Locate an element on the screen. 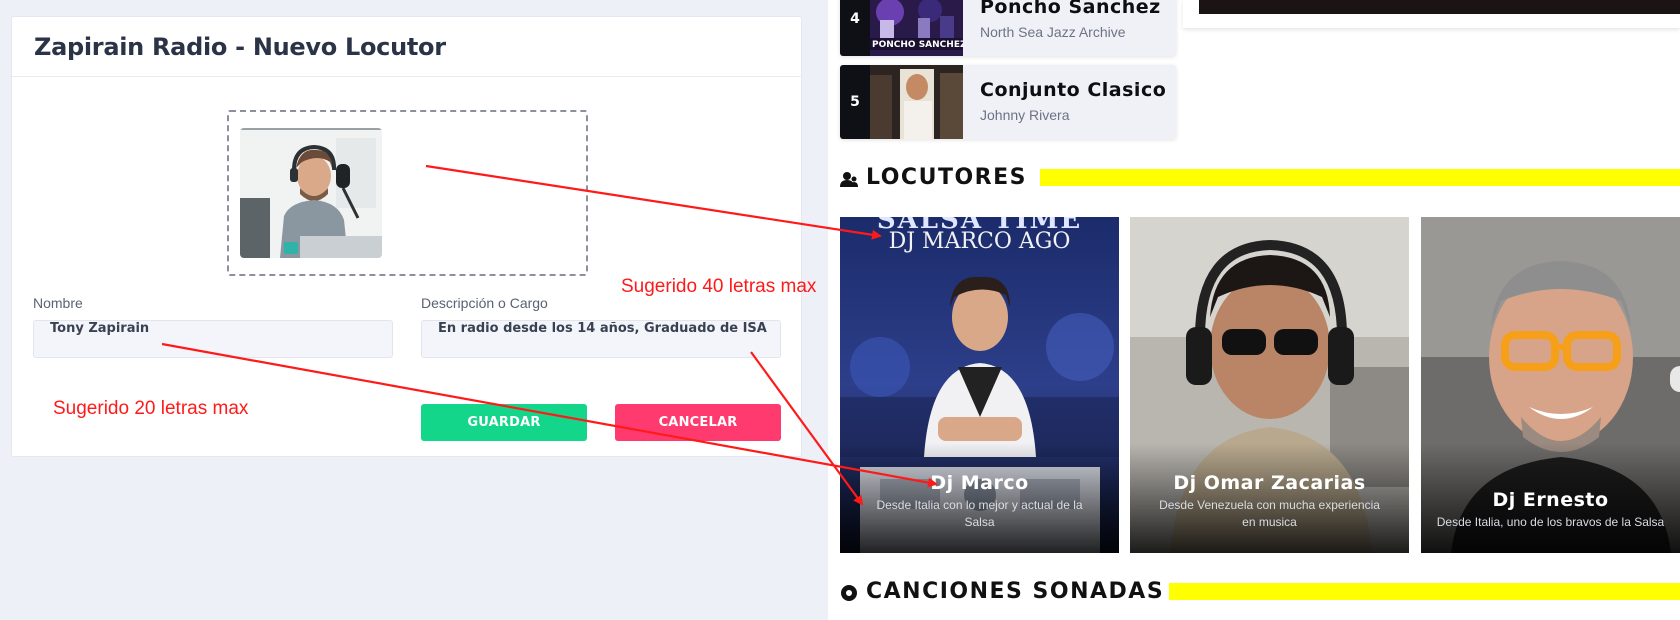 The height and width of the screenshot is (620, 1680). poster-name-text: DJ MARCO AGO is located at coordinates (979, 241).